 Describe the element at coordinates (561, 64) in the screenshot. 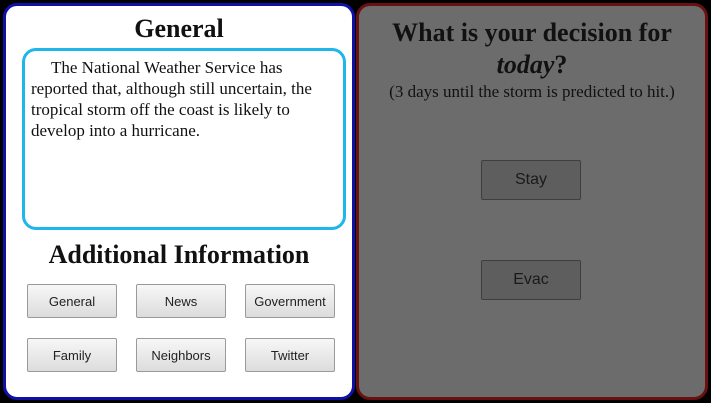

I see `decision-question-mark: ?` at that location.